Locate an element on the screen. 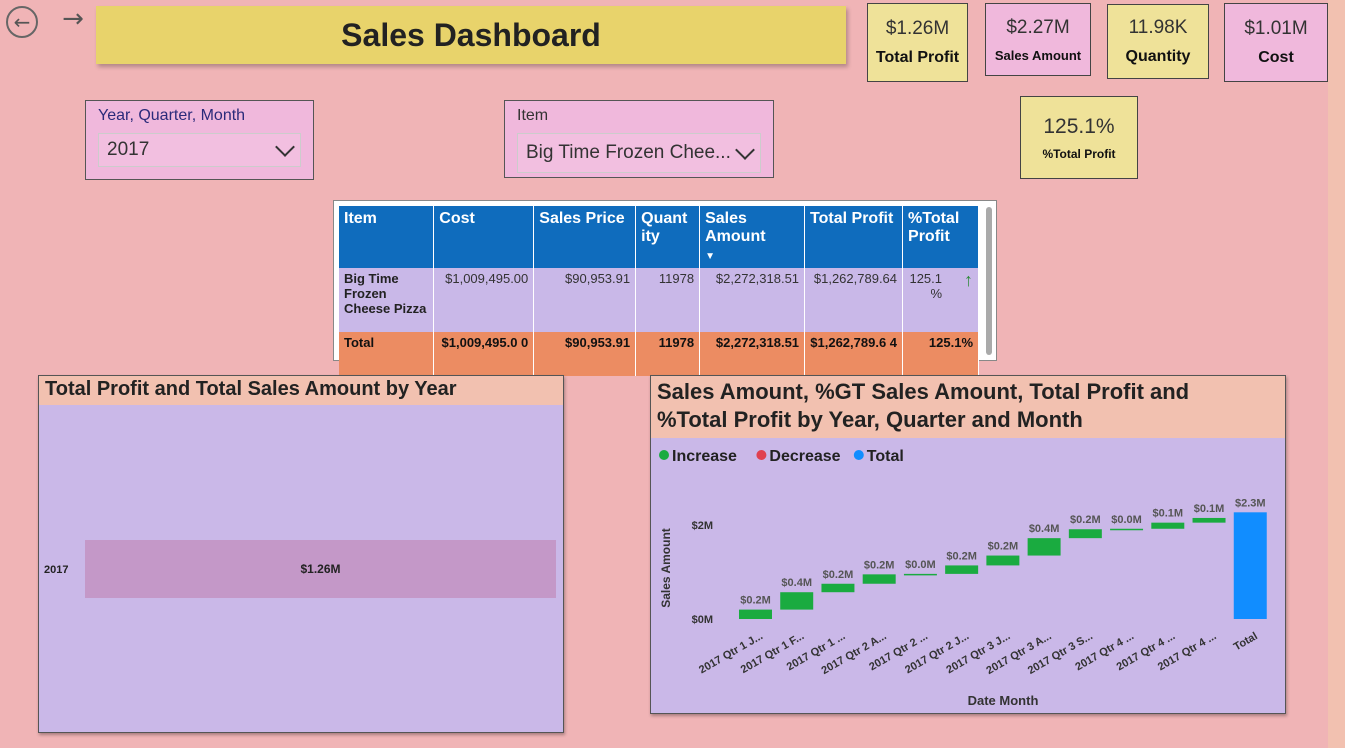 This screenshot has width=1345, height=753. table-cell: Total is located at coordinates (387, 354).